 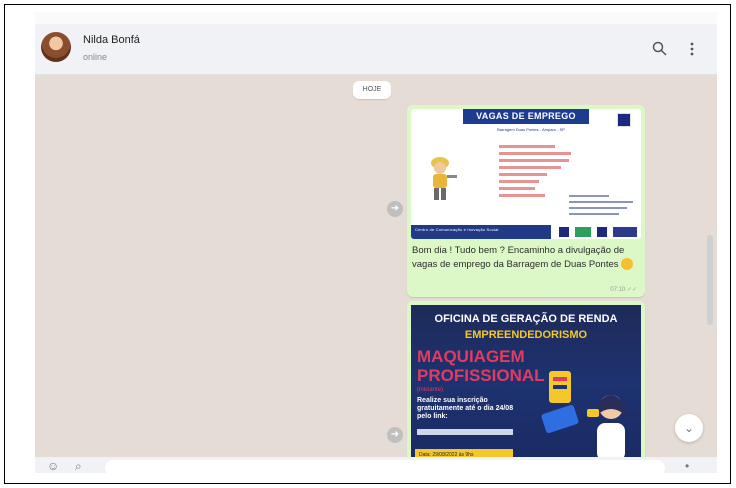 I want to click on workshop-title: OFICINA DE GERAÇÃO DE RENDA, so click(x=526, y=319).